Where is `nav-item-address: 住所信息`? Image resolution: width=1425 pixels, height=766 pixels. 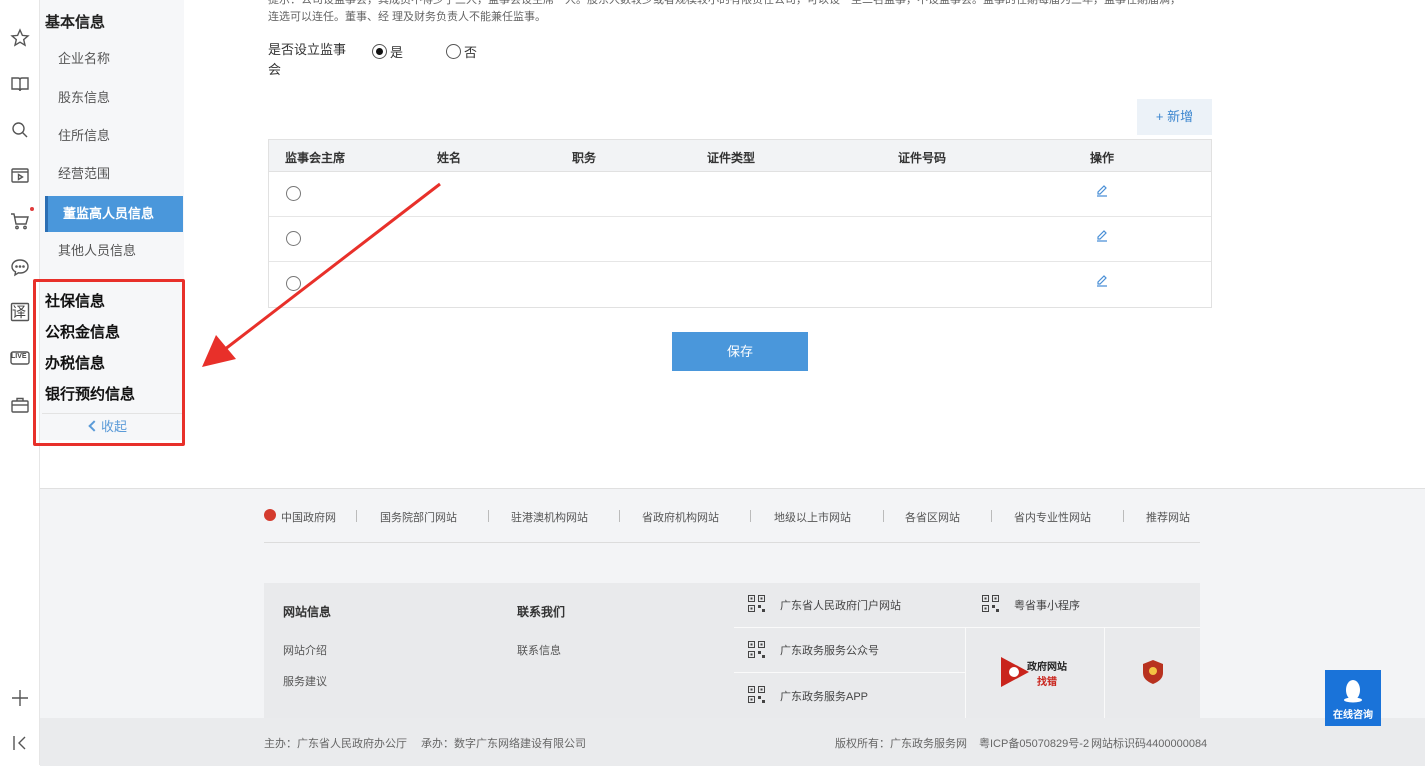
nav-item-address: 住所信息 is located at coordinates (114, 136).